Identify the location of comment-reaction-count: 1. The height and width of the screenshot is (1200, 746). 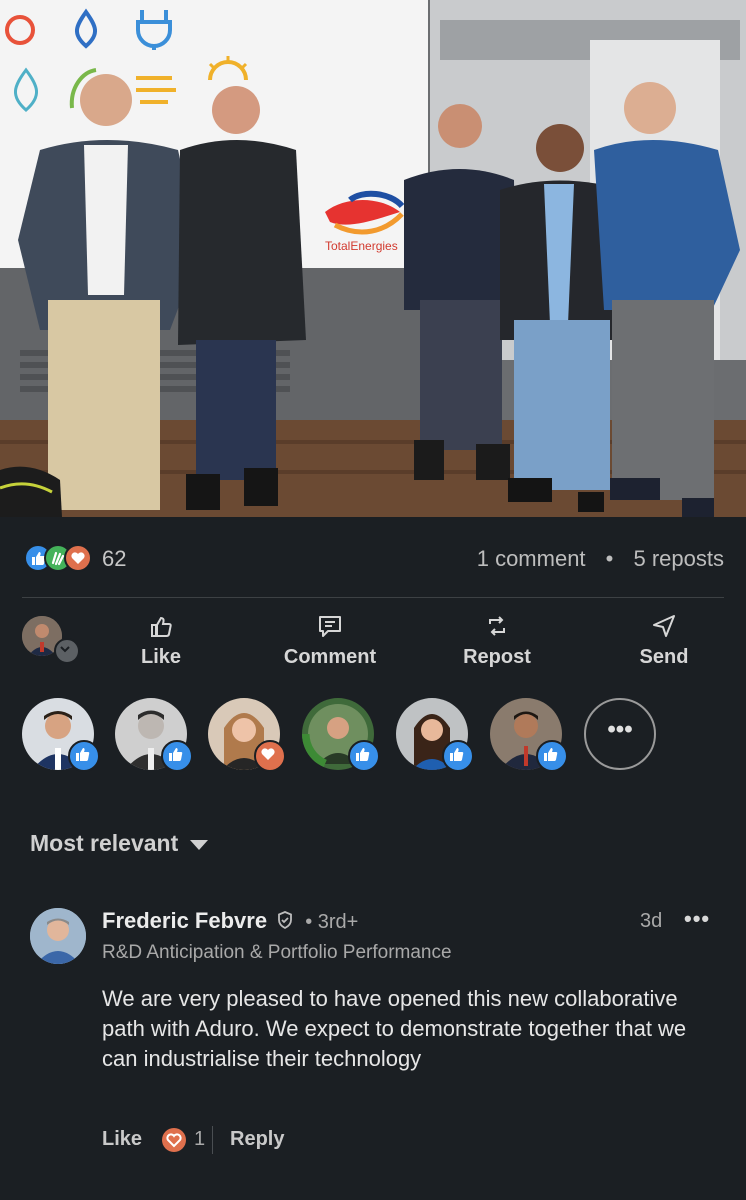
(199, 1139).